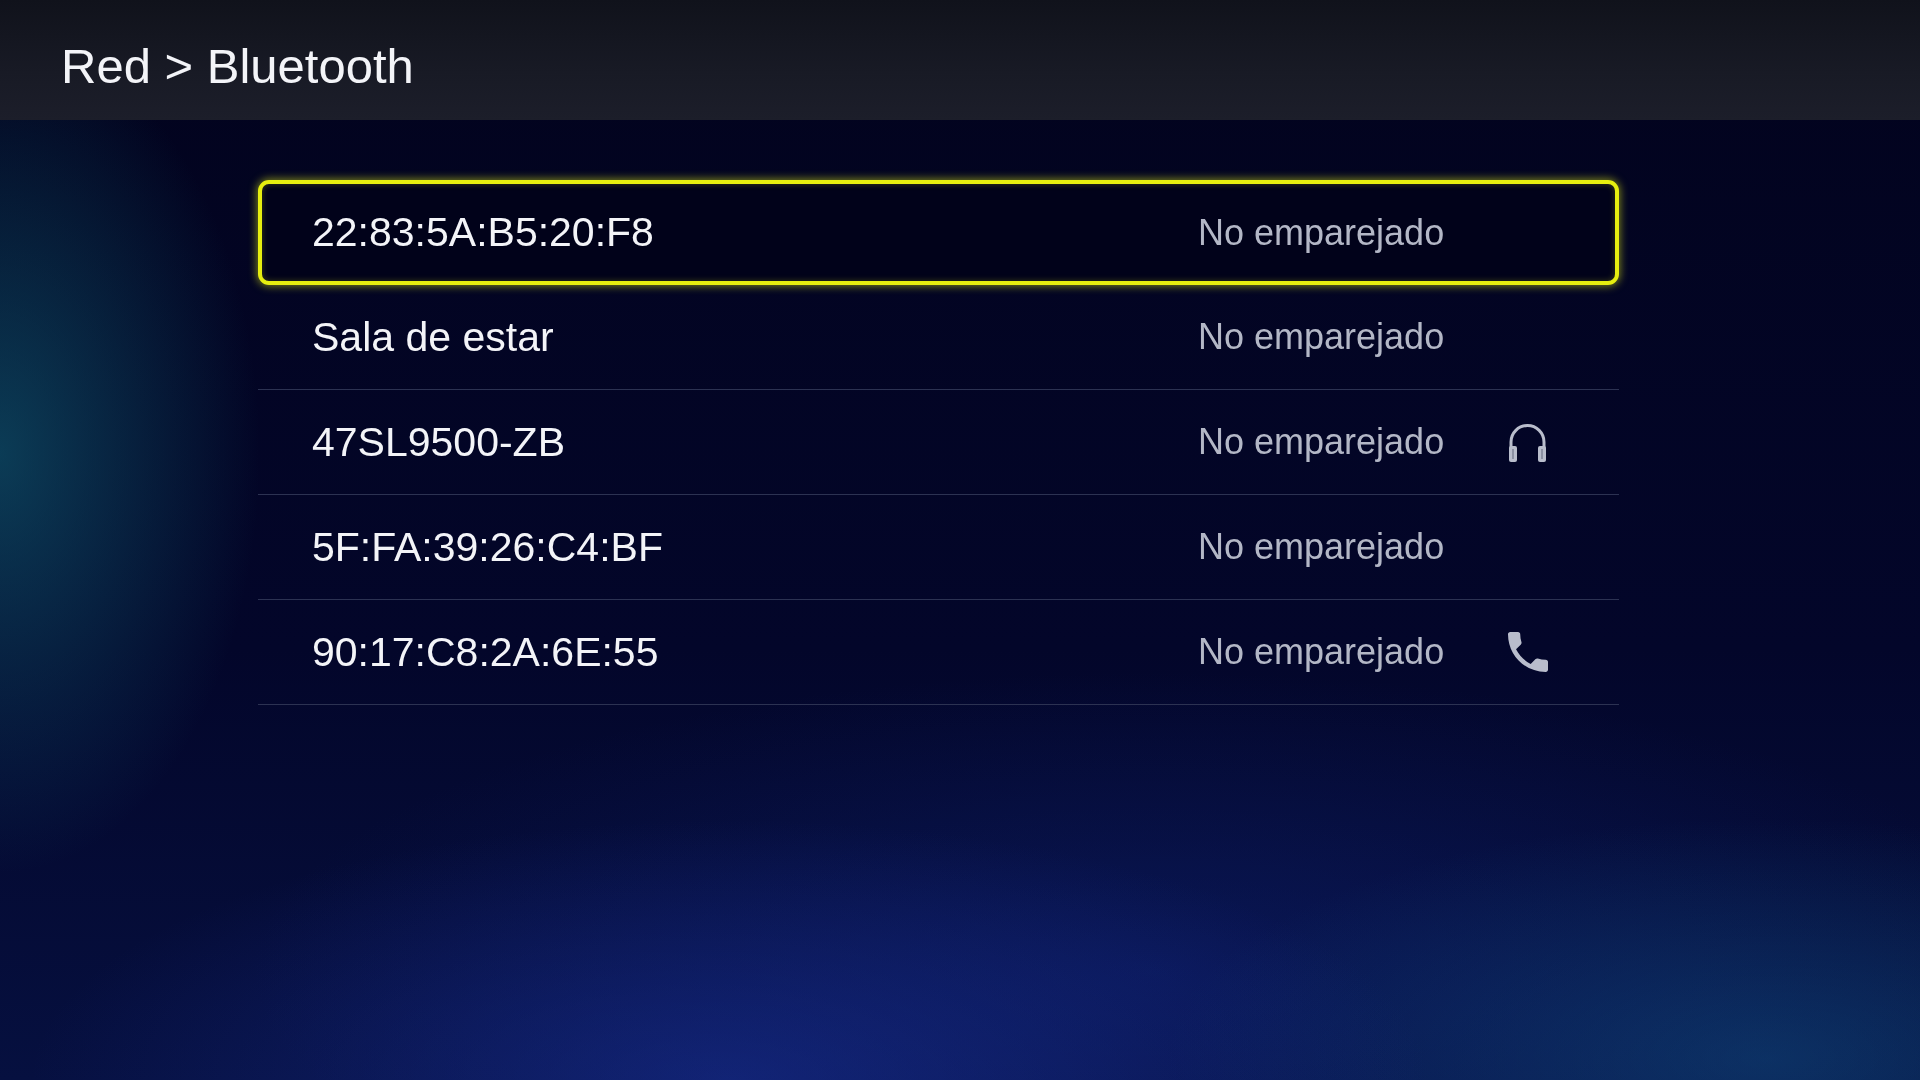 The height and width of the screenshot is (1080, 1920). I want to click on device-list-item: 22:83:5A:B5:20:F8 No emparejado, so click(938, 232).